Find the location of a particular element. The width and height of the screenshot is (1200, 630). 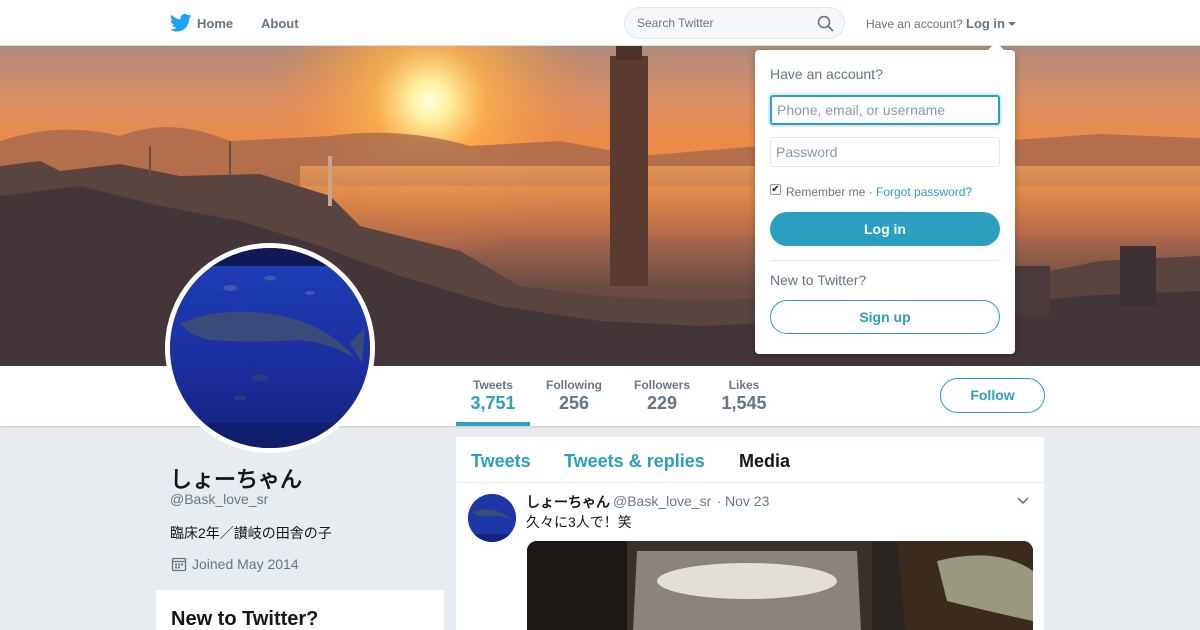

tweet-avatar is located at coordinates (492, 518).